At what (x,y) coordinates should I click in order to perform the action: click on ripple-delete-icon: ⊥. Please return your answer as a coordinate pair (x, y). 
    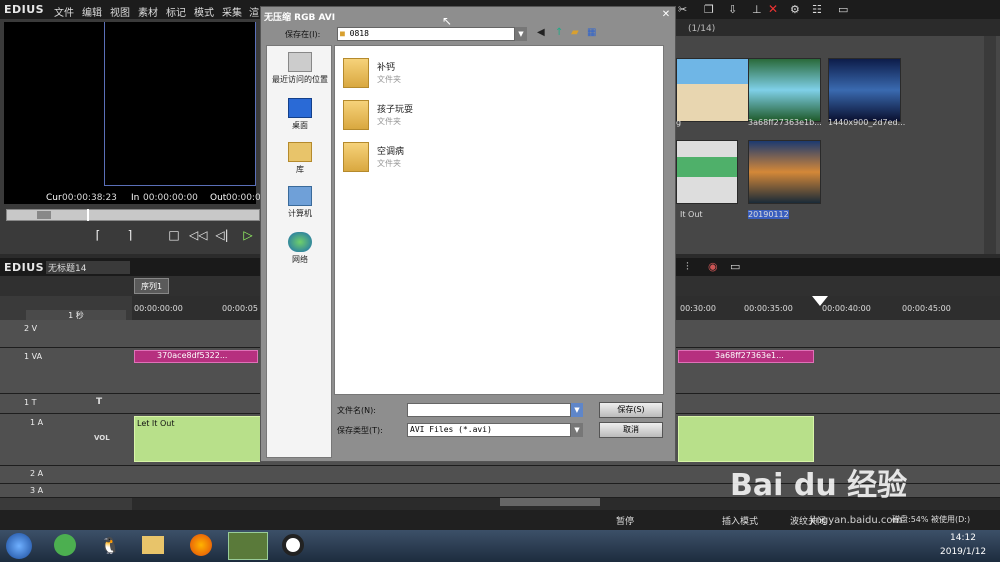
    Looking at the image, I should click on (757, 9).